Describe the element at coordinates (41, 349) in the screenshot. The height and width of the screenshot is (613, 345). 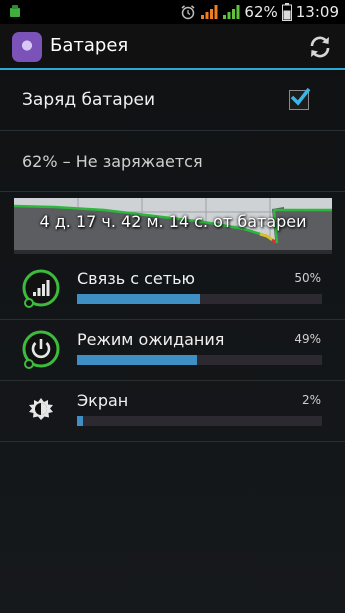
I see `power-icon` at that location.